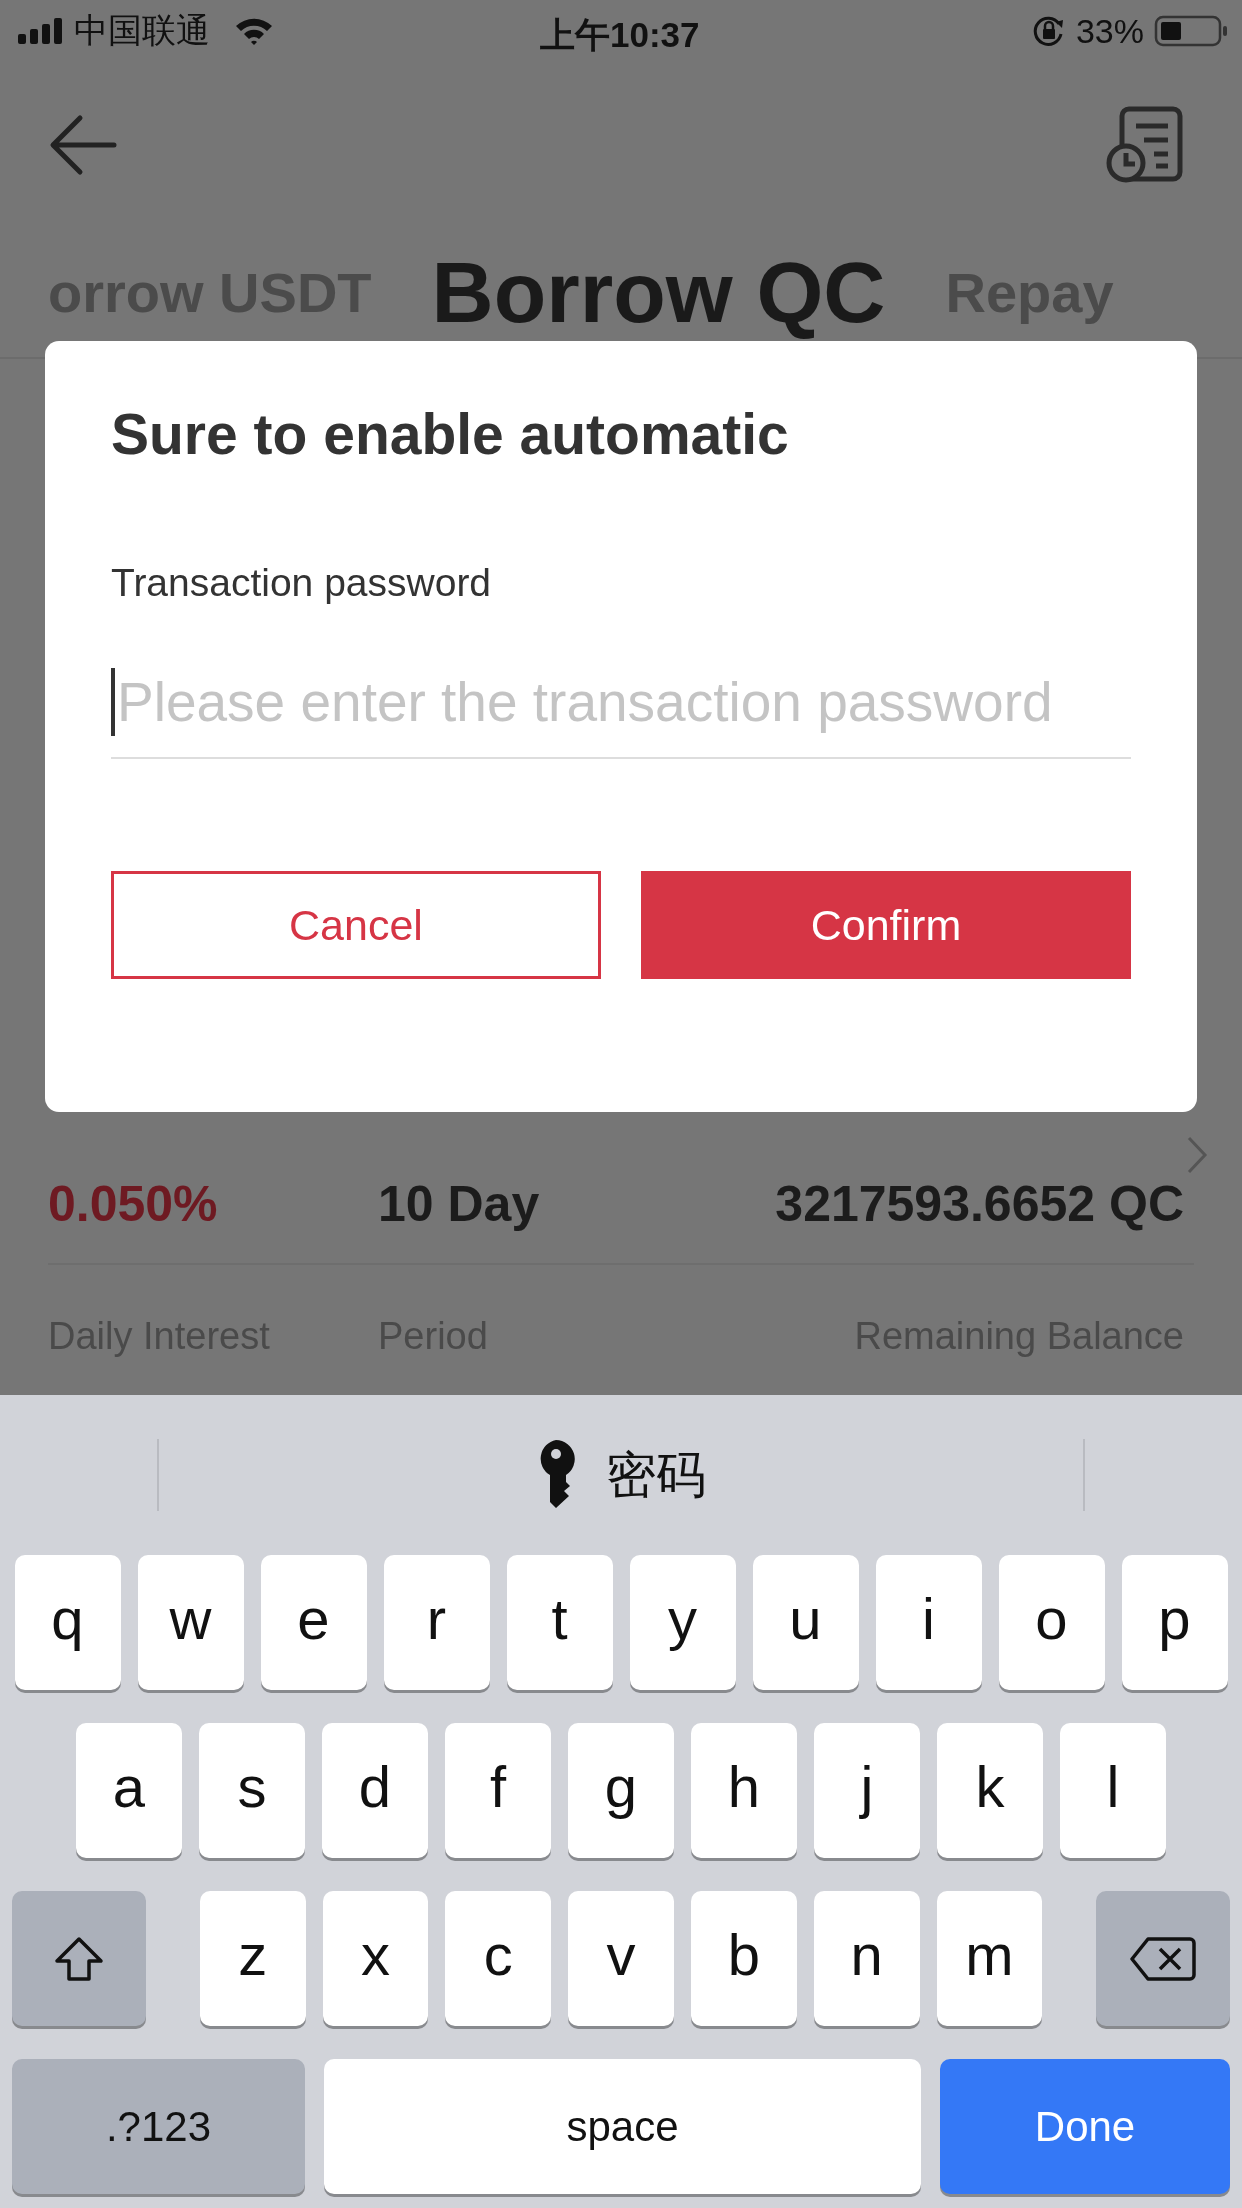 The image size is (1242, 2208). What do you see at coordinates (621, 1790) in the screenshot?
I see `key: g` at bounding box center [621, 1790].